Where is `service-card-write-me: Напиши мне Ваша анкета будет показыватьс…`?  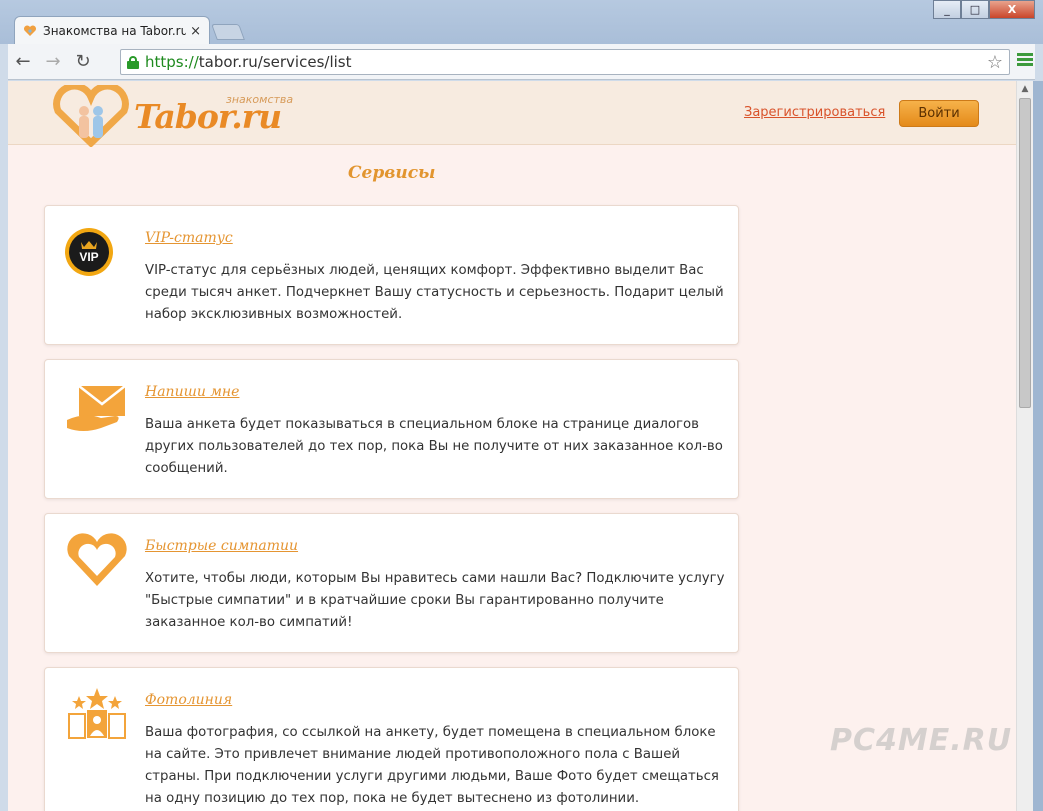 service-card-write-me: Напиши мне Ваша анкета будет показыватьс… is located at coordinates (391, 429).